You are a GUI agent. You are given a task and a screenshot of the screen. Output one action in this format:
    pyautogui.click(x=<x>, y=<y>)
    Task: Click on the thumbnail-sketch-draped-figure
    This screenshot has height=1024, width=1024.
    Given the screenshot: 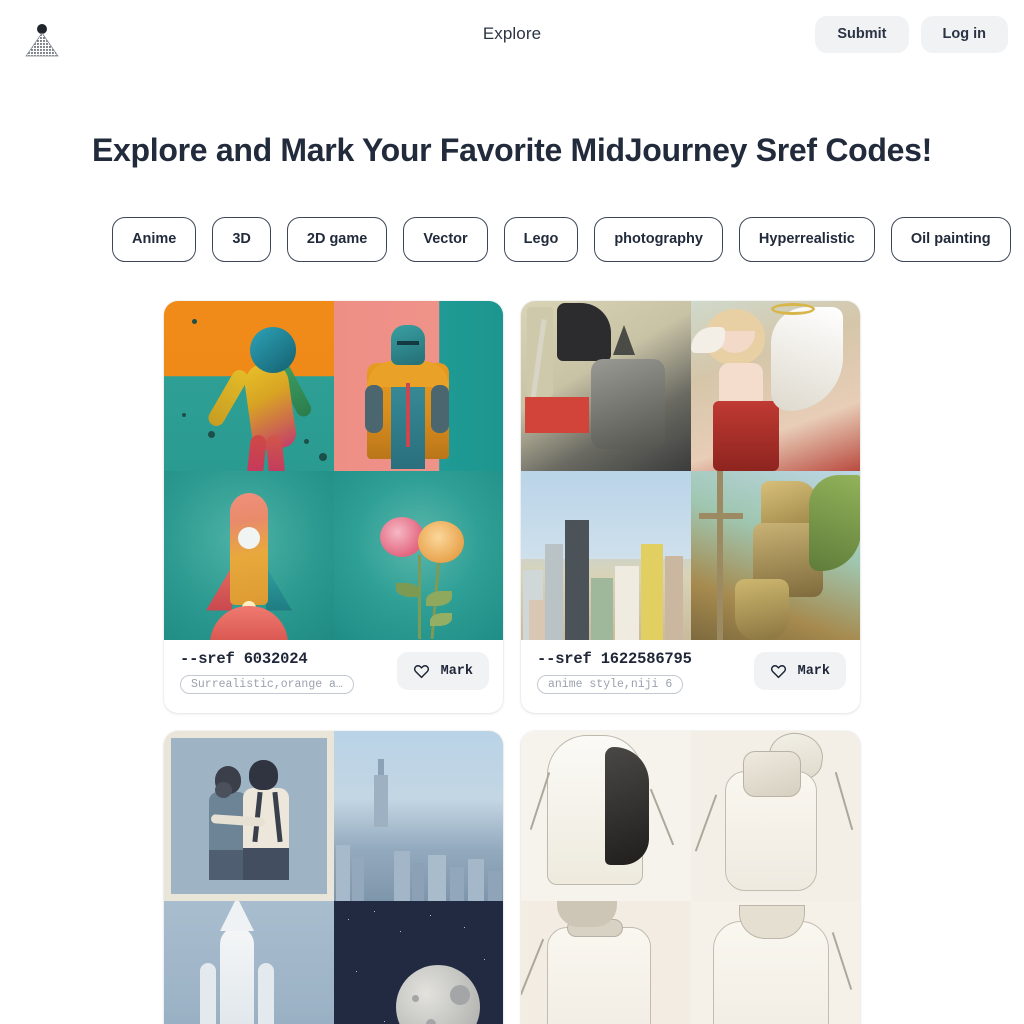 What is the action you would take?
    pyautogui.click(x=775, y=962)
    